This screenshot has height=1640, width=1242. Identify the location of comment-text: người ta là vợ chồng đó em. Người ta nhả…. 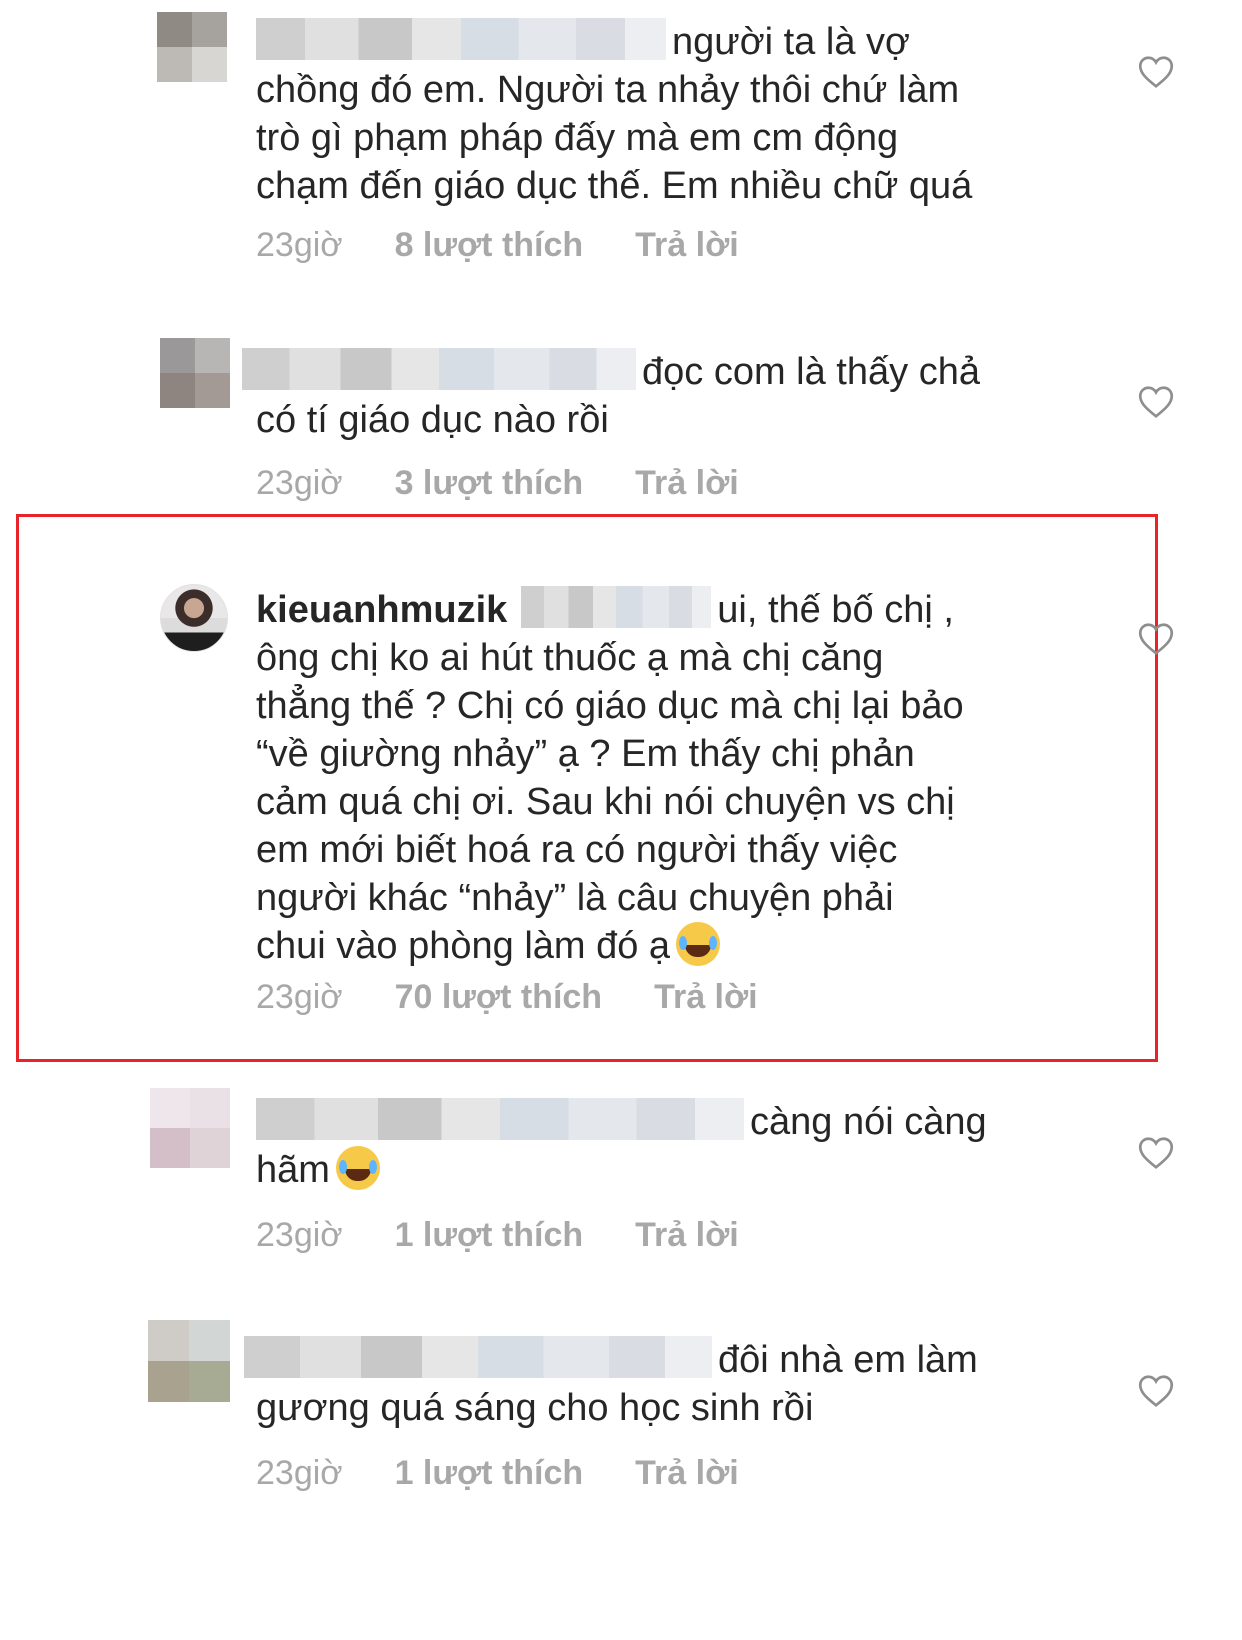
(666, 114).